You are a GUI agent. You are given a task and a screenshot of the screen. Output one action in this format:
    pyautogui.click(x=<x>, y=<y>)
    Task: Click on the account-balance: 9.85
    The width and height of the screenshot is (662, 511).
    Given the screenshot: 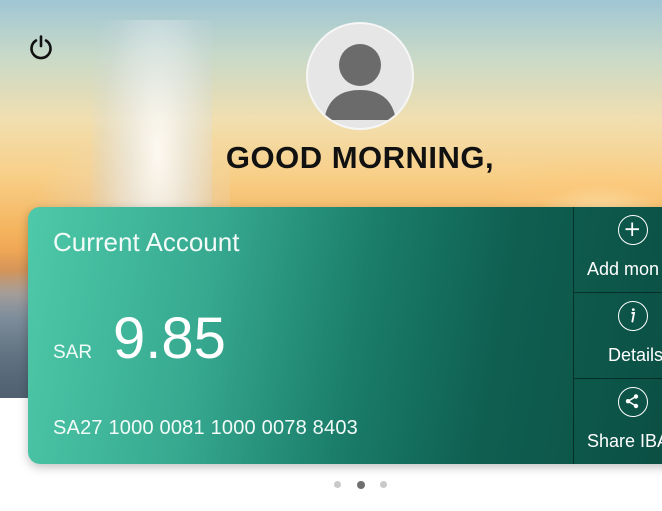 What is the action you would take?
    pyautogui.click(x=169, y=338)
    